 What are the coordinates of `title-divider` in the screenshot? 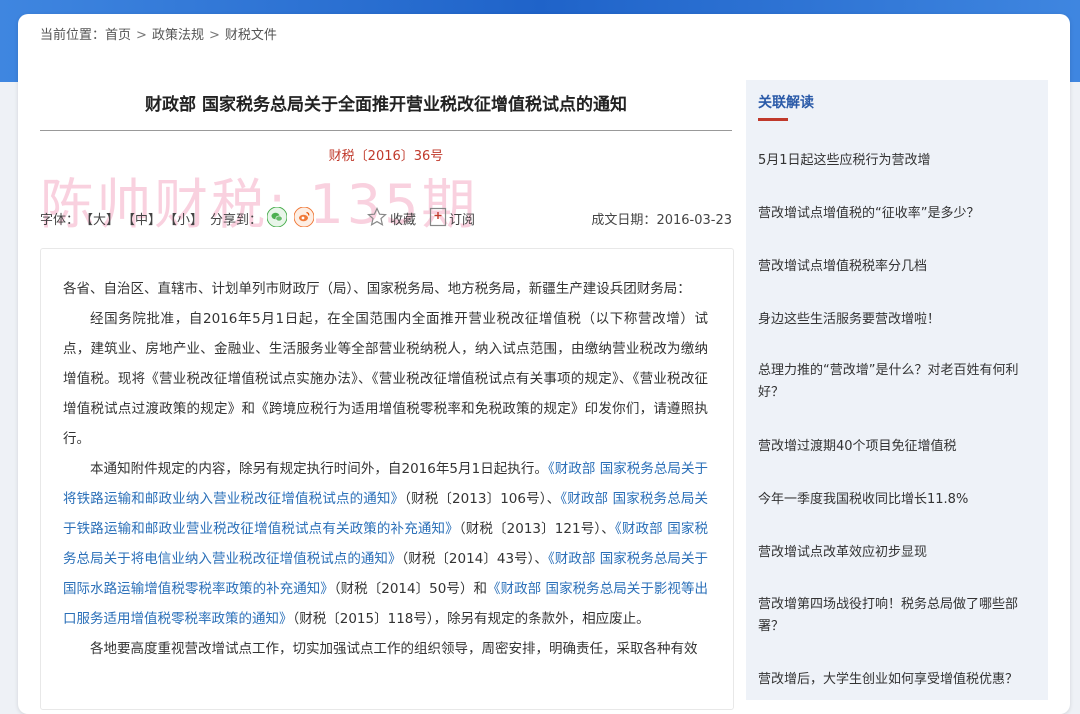 It's located at (386, 130).